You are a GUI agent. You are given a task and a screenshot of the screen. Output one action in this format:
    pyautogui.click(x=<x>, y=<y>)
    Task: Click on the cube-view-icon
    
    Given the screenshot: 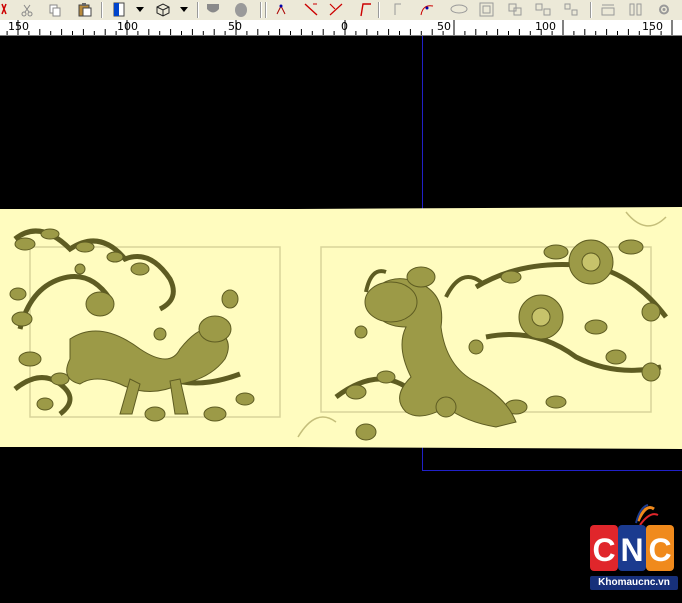 What is the action you would take?
    pyautogui.click(x=163, y=9)
    